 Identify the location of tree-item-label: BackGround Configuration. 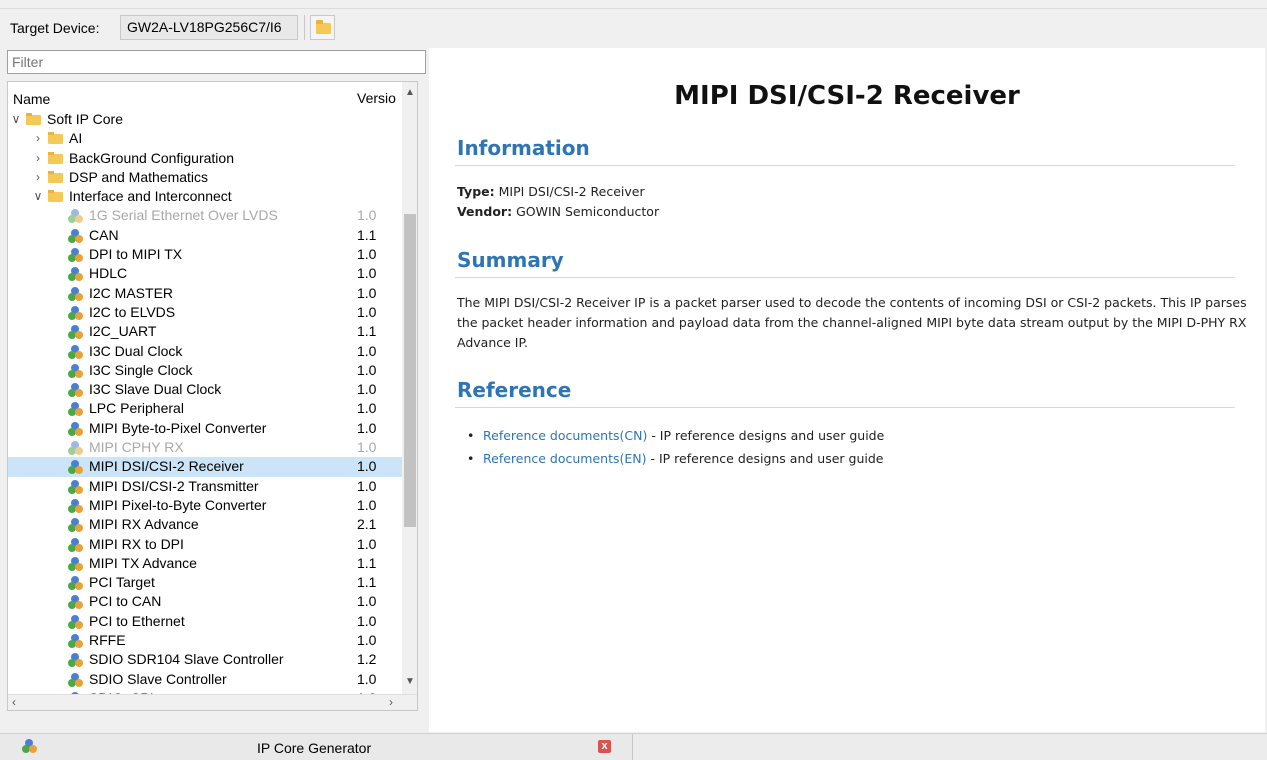
(151, 157).